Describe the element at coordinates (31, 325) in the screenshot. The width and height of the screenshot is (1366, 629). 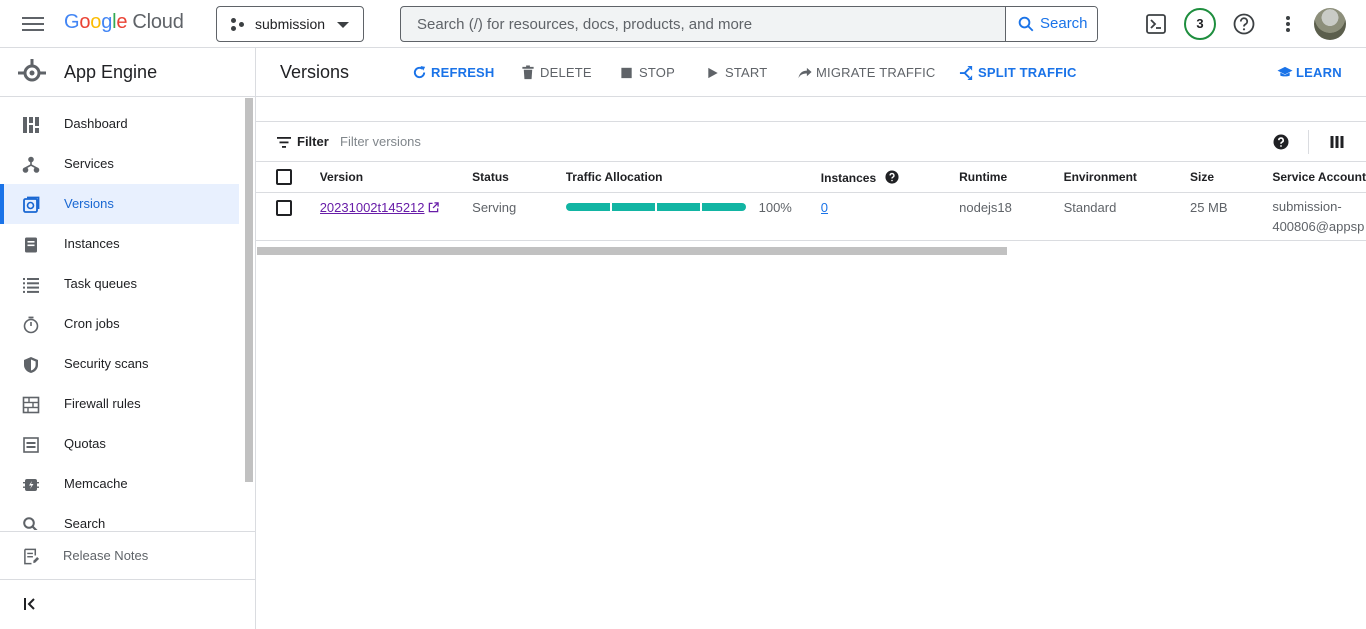
I see `cron-jobs-icon` at that location.